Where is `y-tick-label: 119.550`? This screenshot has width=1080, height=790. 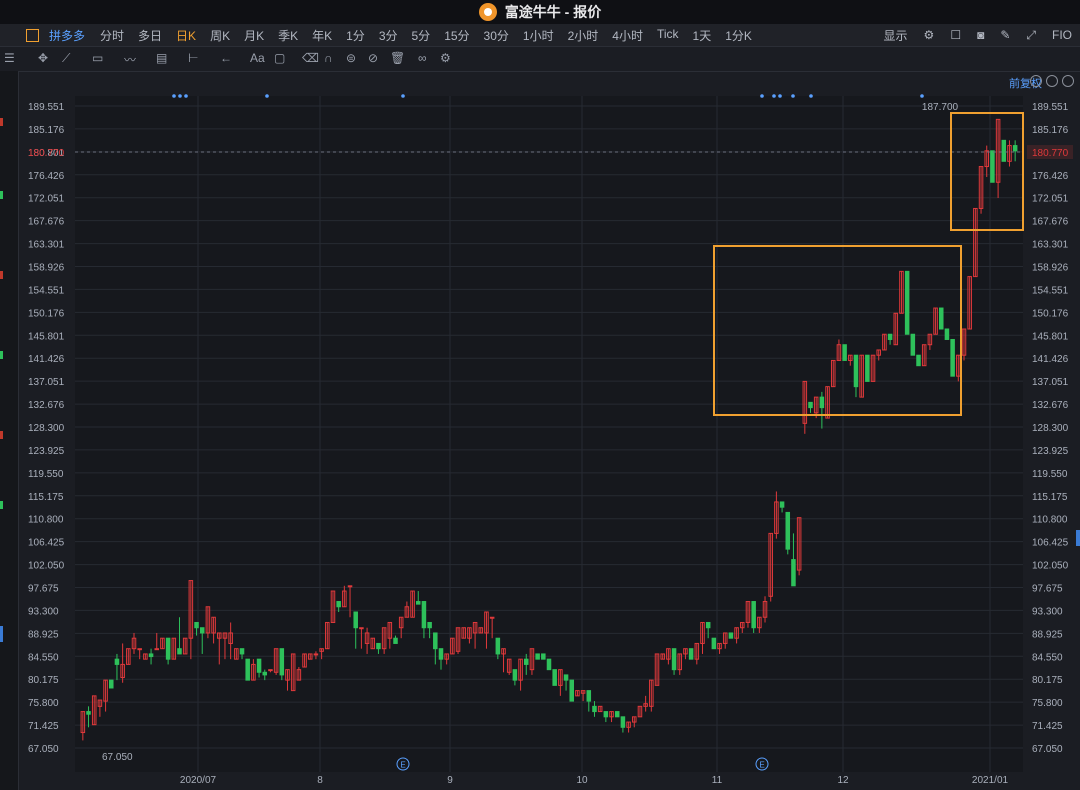
y-tick-label: 119.550 is located at coordinates (1050, 474).